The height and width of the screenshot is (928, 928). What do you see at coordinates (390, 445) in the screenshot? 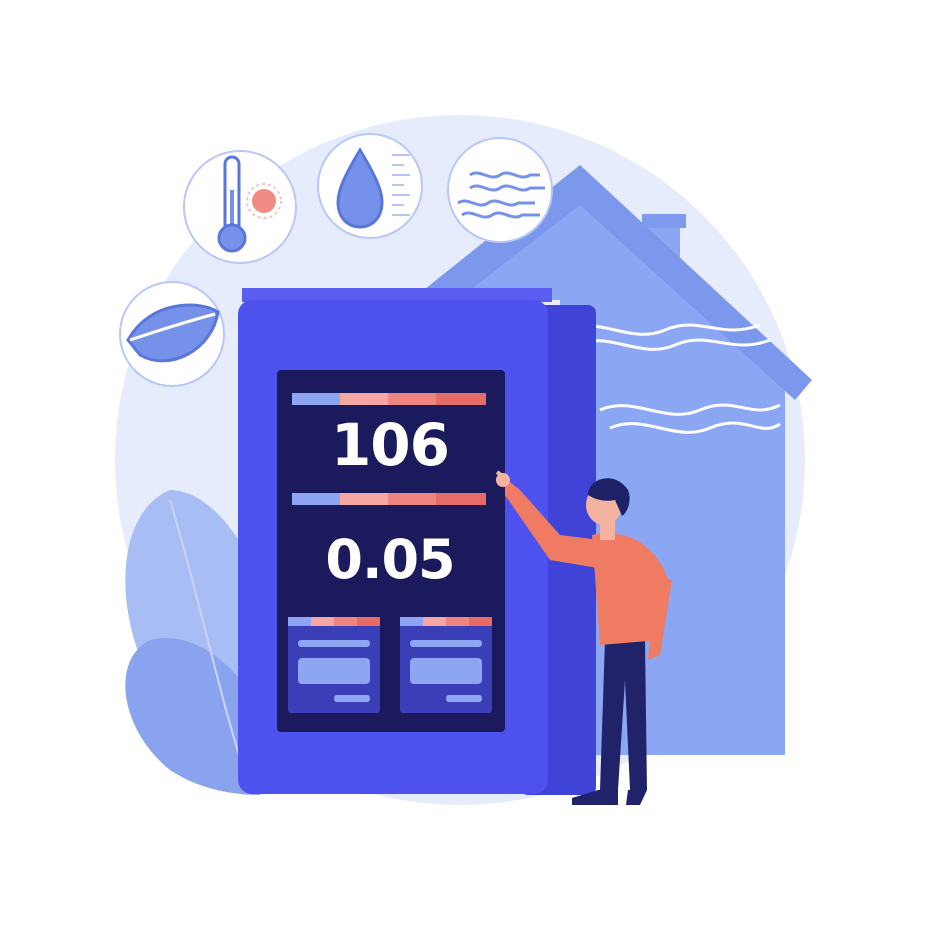
I see `primary-reading-value: 106` at bounding box center [390, 445].